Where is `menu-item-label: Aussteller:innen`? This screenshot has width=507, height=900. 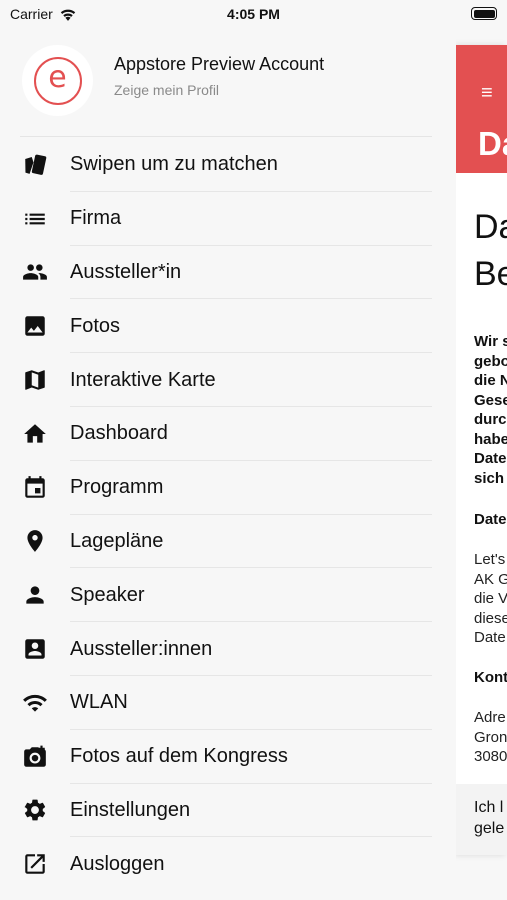 menu-item-label: Aussteller:innen is located at coordinates (141, 648).